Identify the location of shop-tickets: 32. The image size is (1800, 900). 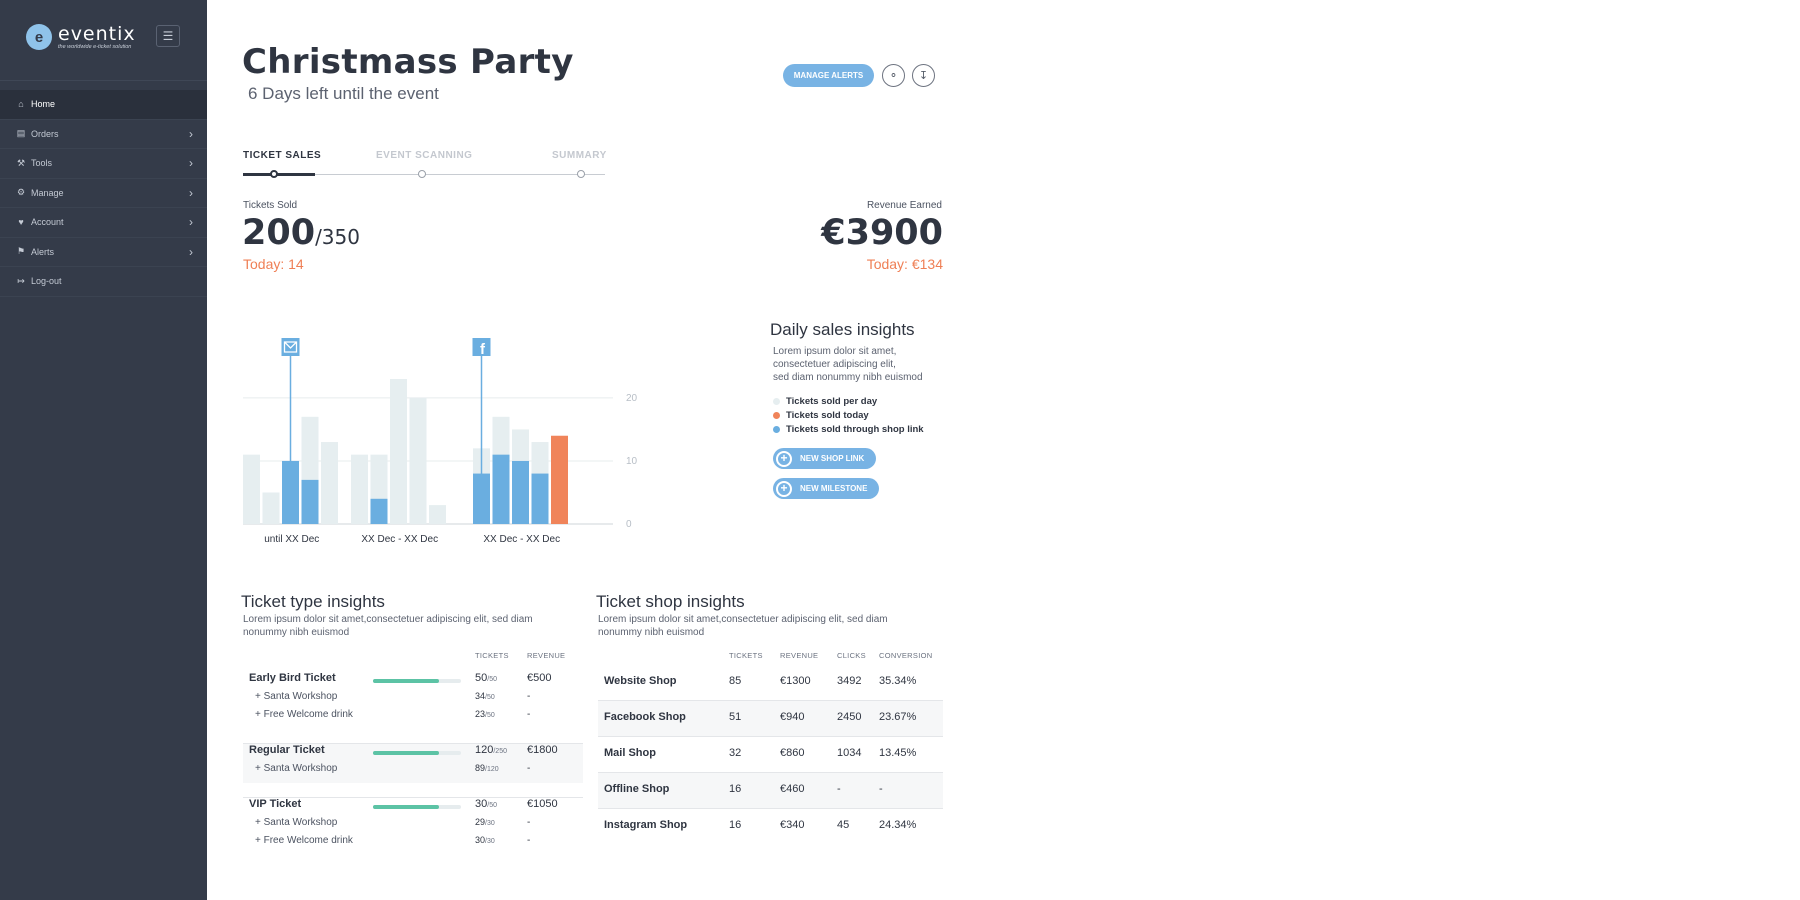
(735, 753).